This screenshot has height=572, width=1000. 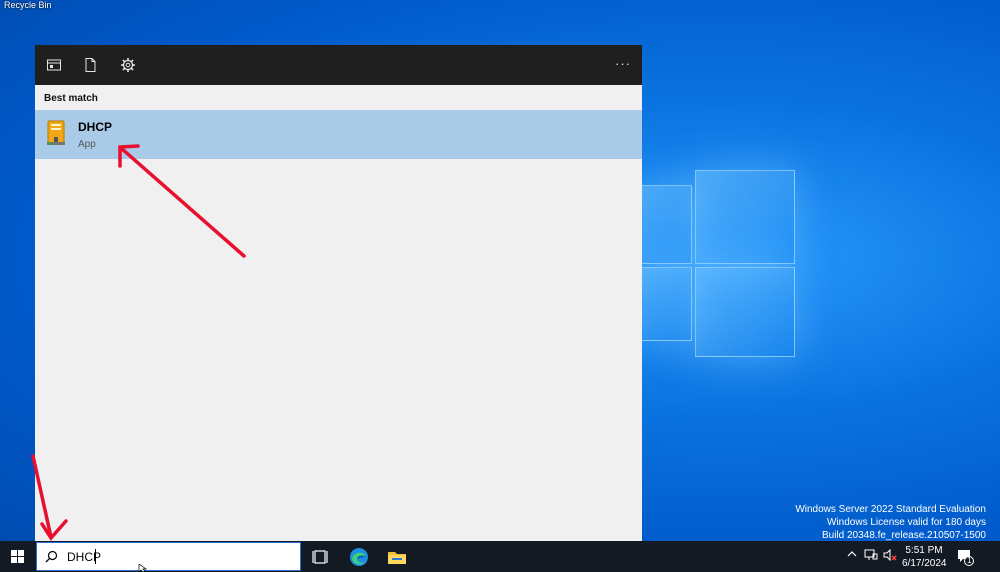 What do you see at coordinates (852, 555) in the screenshot?
I see `show-hidden-icons-chevron-up-icon` at bounding box center [852, 555].